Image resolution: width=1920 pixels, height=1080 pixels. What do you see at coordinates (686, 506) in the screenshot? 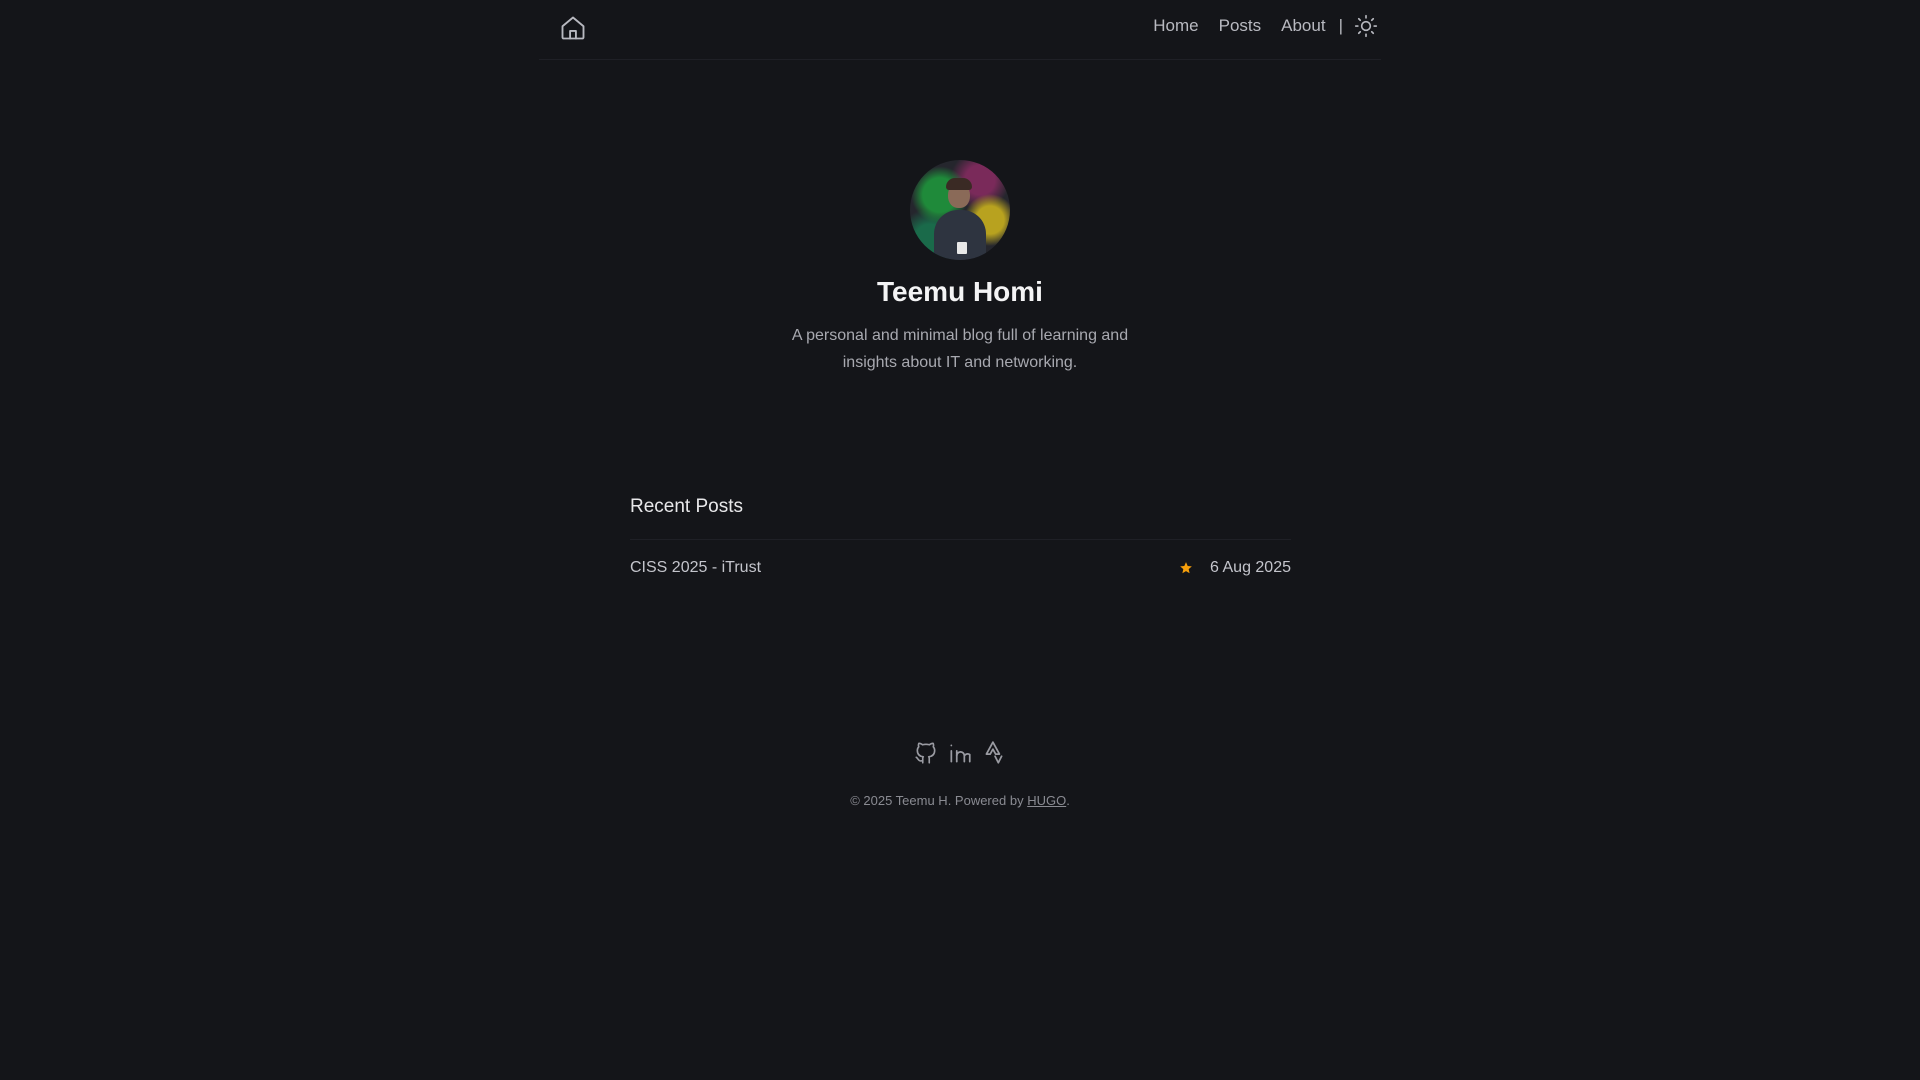
I see `recent-posts-heading: Recent Posts` at bounding box center [686, 506].